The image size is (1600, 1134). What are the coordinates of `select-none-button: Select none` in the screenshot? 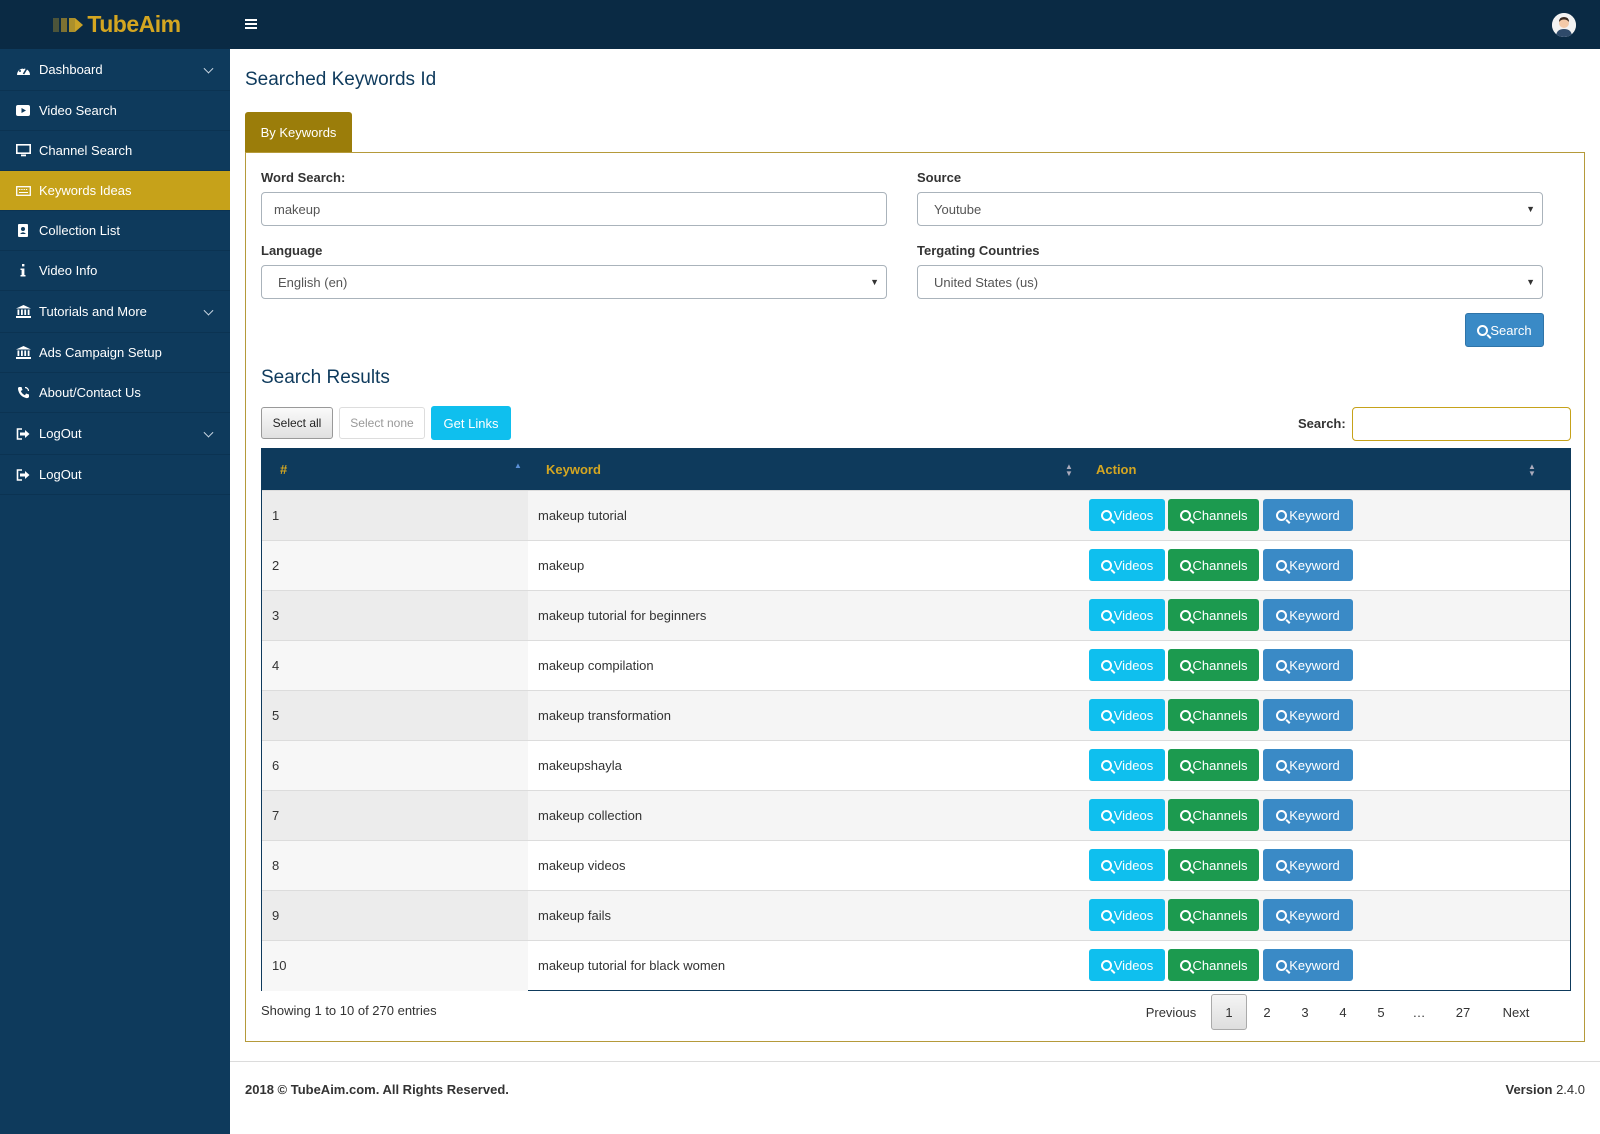 It's located at (382, 423).